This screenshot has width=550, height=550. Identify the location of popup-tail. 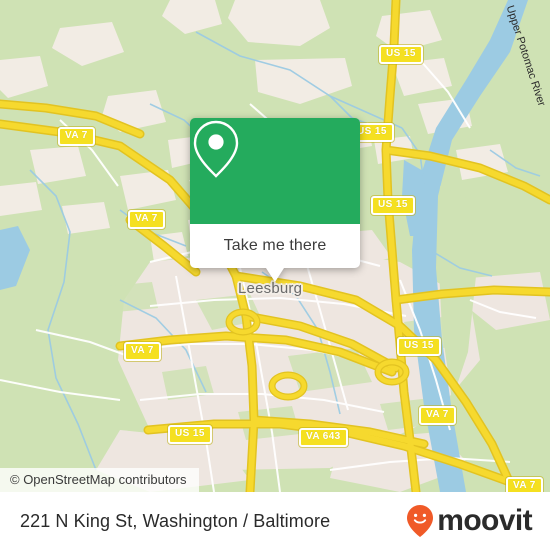
(275, 275).